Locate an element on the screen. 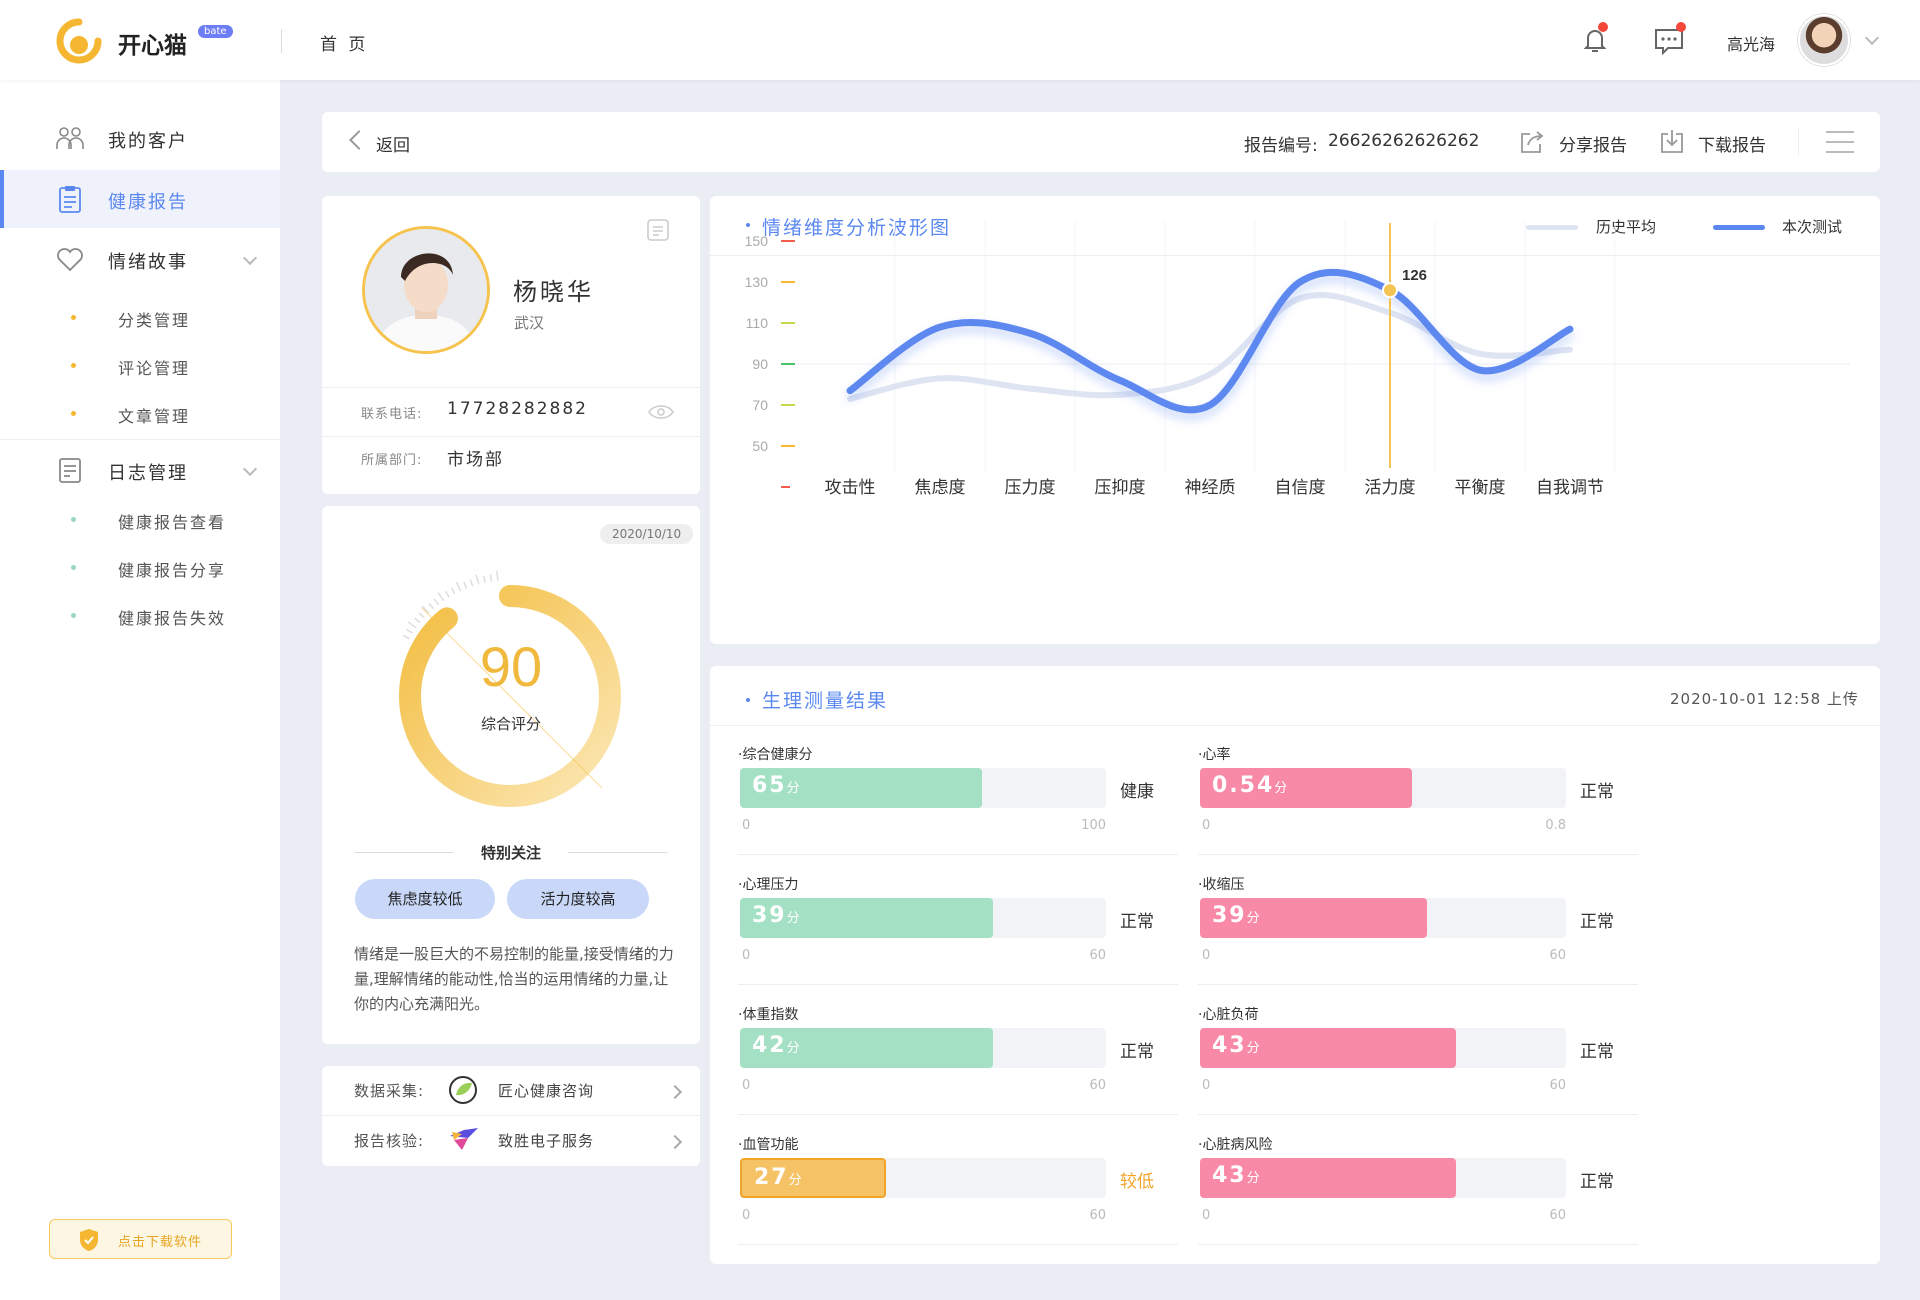  highlight-point is located at coordinates (1390, 290).